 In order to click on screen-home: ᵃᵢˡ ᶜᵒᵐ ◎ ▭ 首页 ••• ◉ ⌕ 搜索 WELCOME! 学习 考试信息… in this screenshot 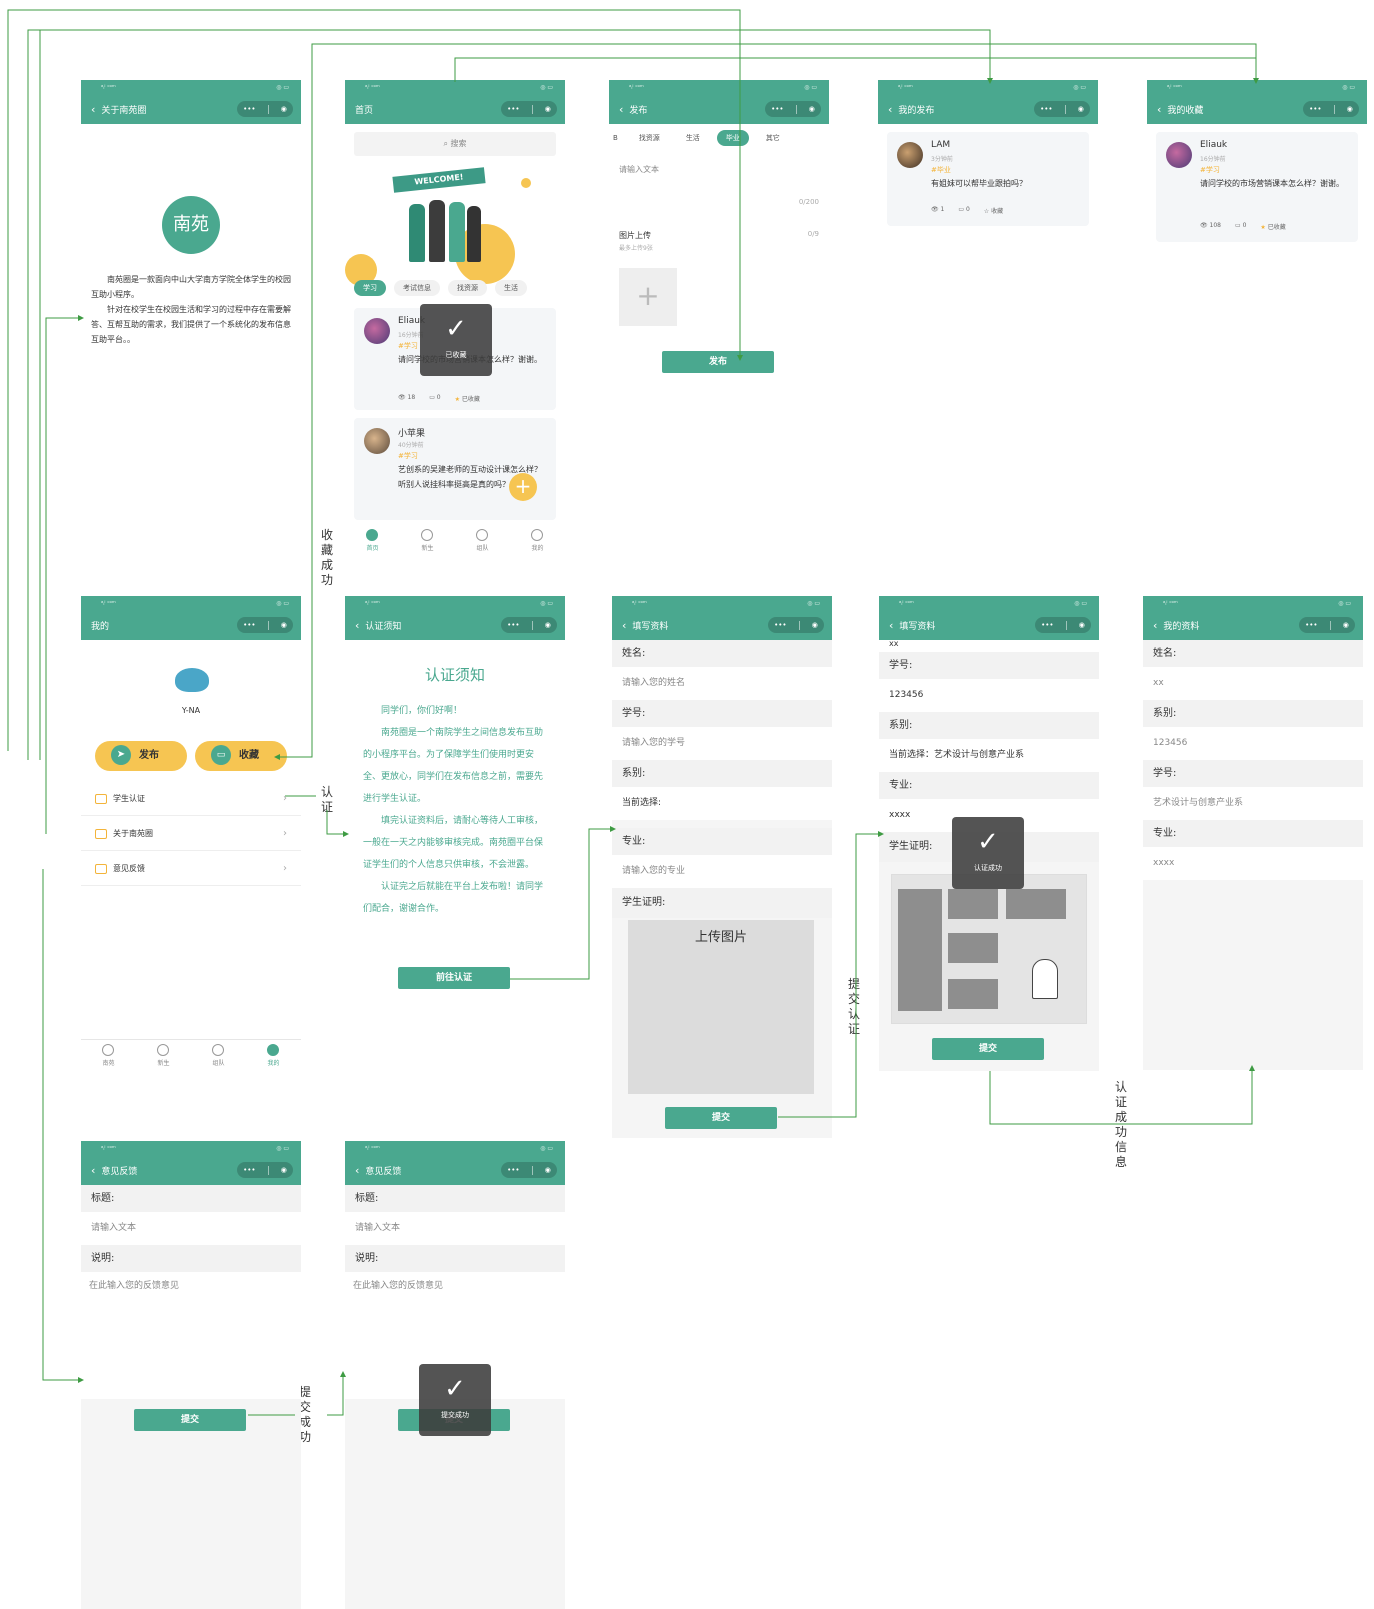, I will do `click(455, 317)`.